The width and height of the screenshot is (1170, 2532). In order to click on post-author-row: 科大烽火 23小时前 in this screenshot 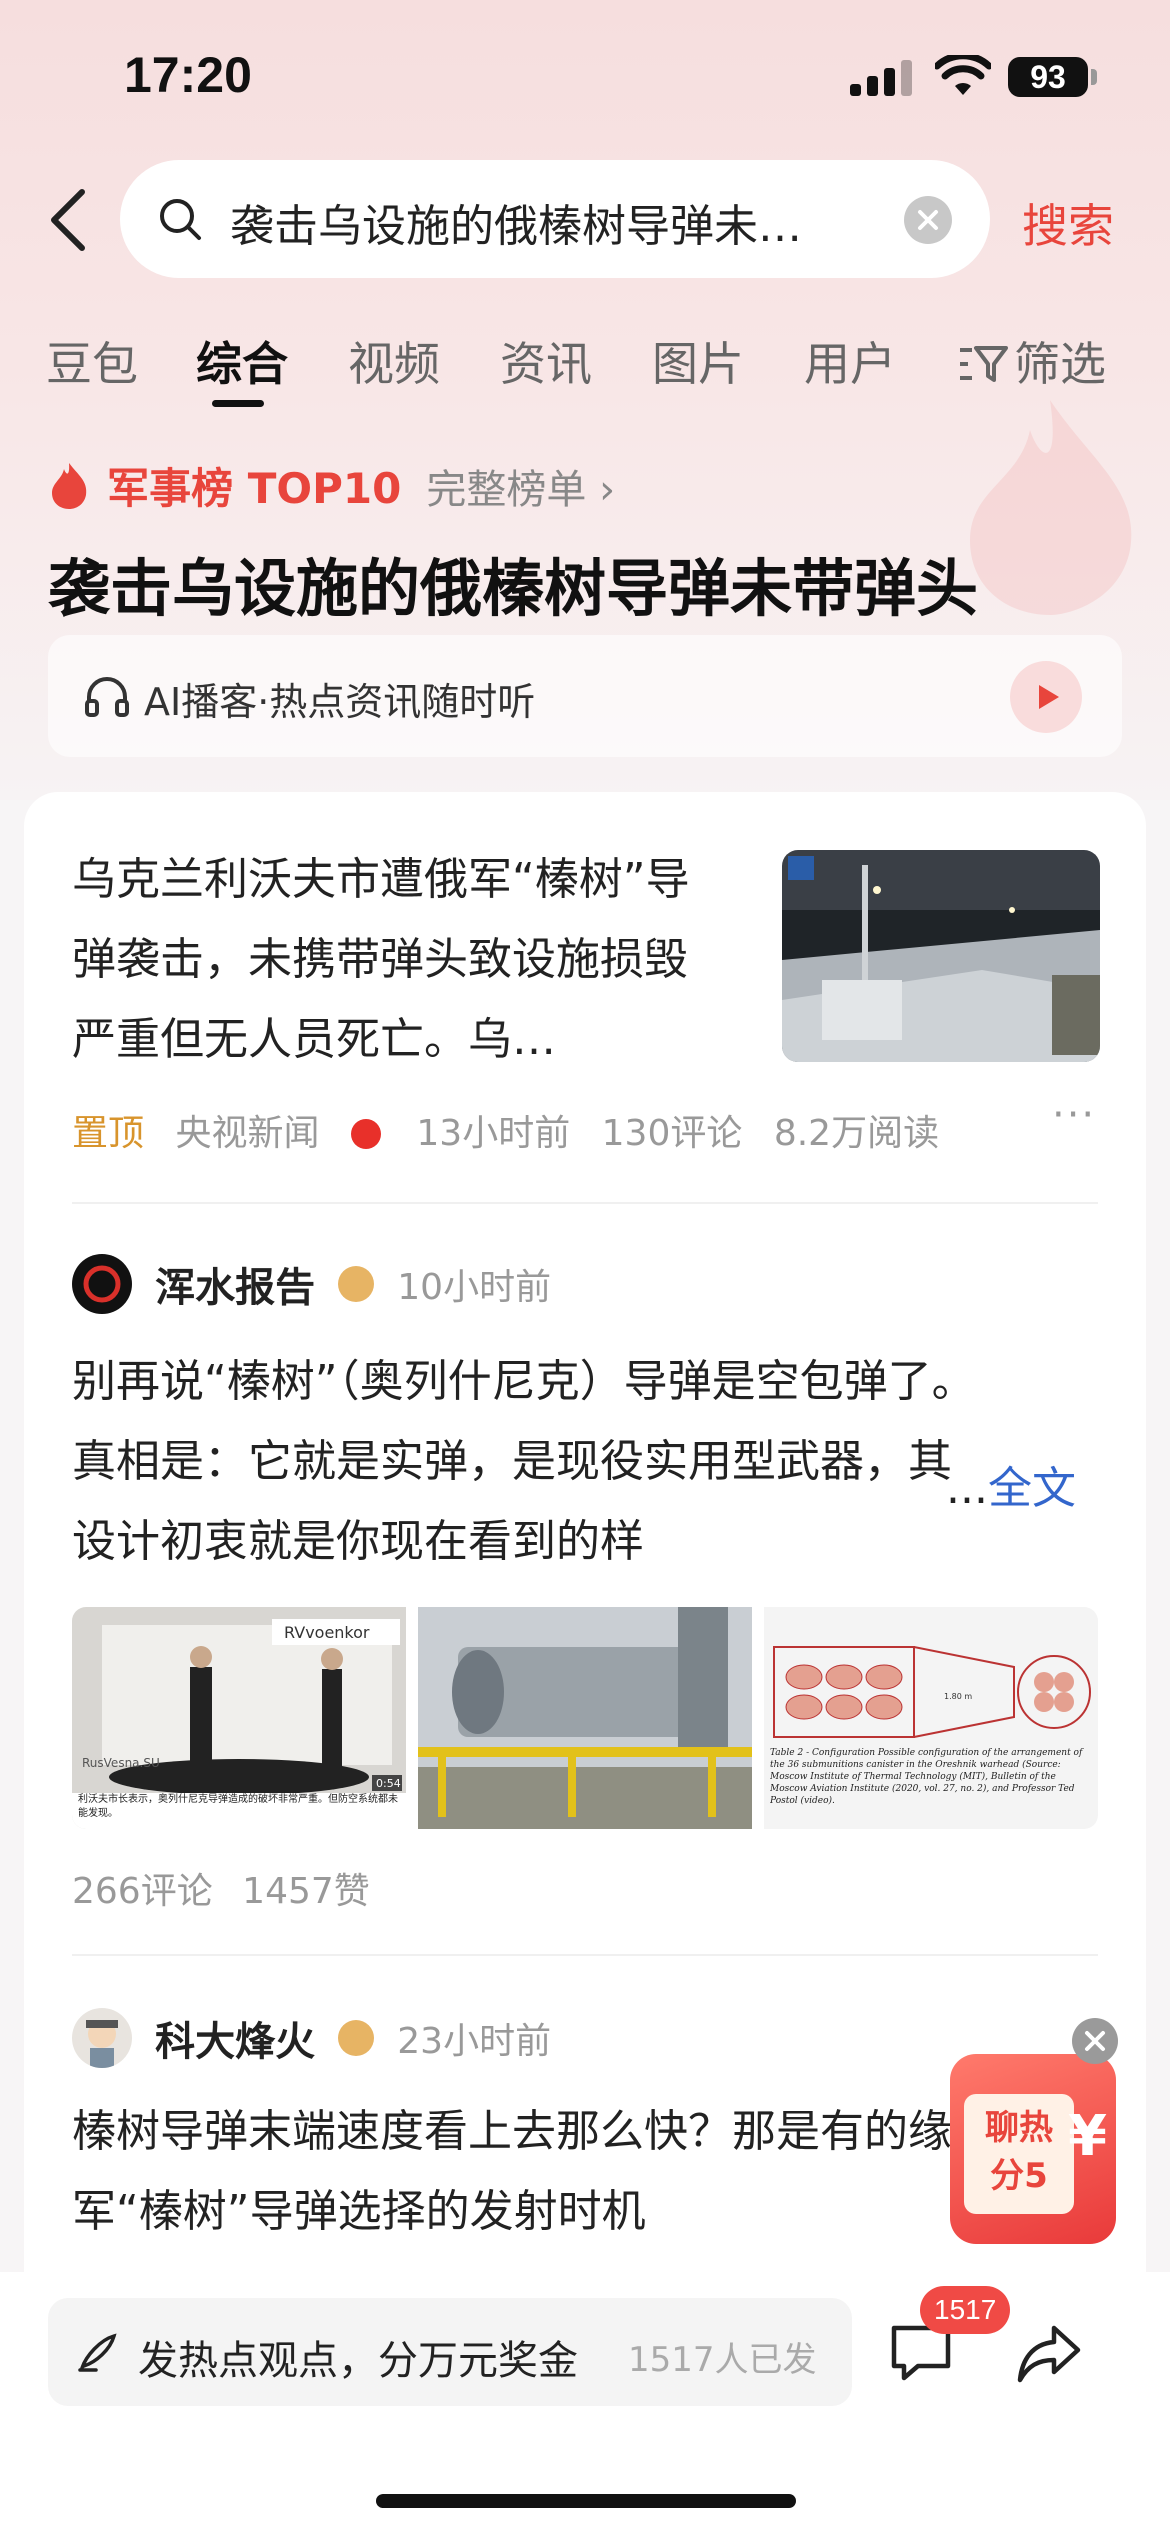, I will do `click(311, 2040)`.